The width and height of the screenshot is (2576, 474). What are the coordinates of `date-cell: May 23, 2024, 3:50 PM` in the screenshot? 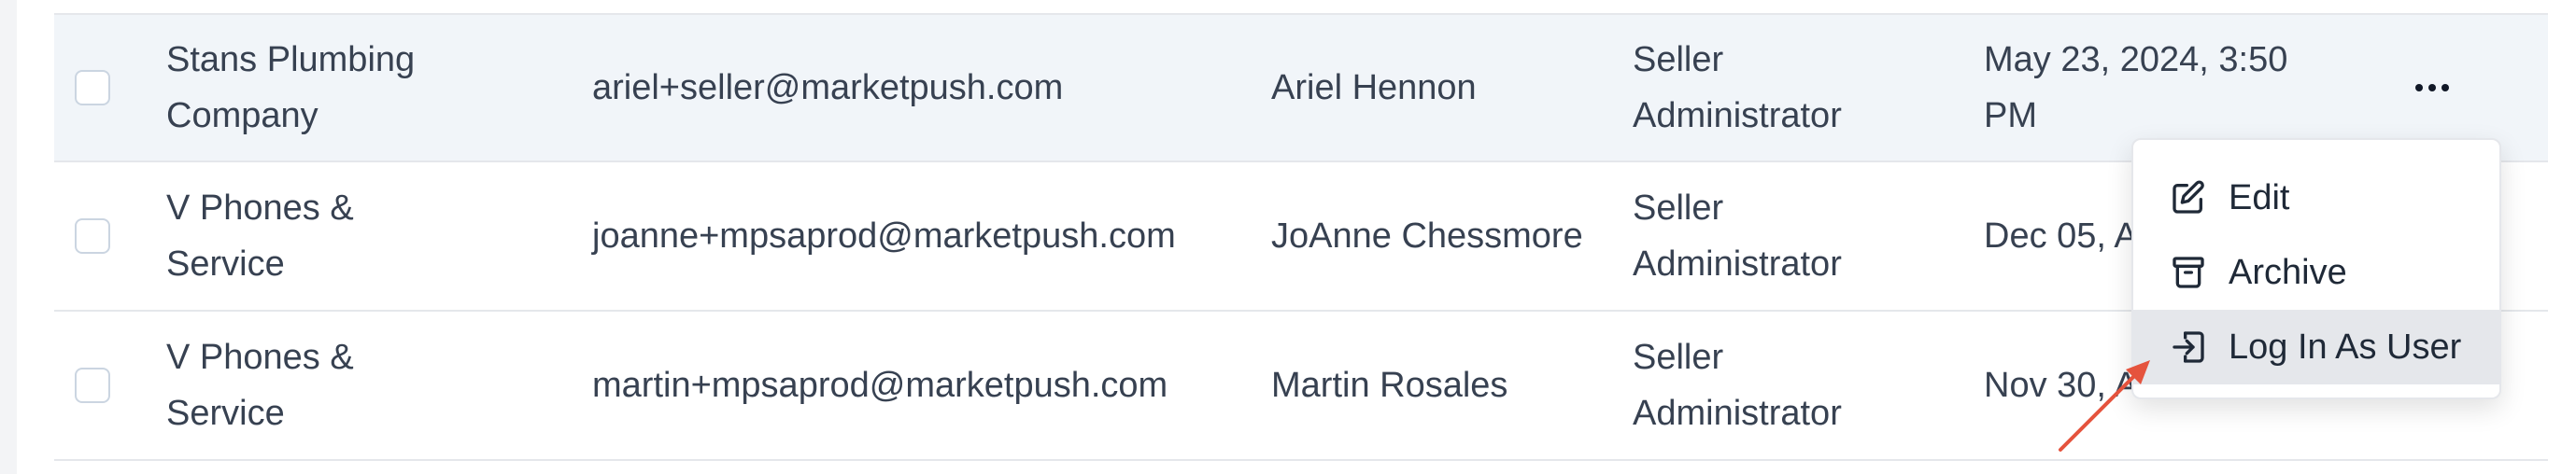 It's located at (2136, 87).